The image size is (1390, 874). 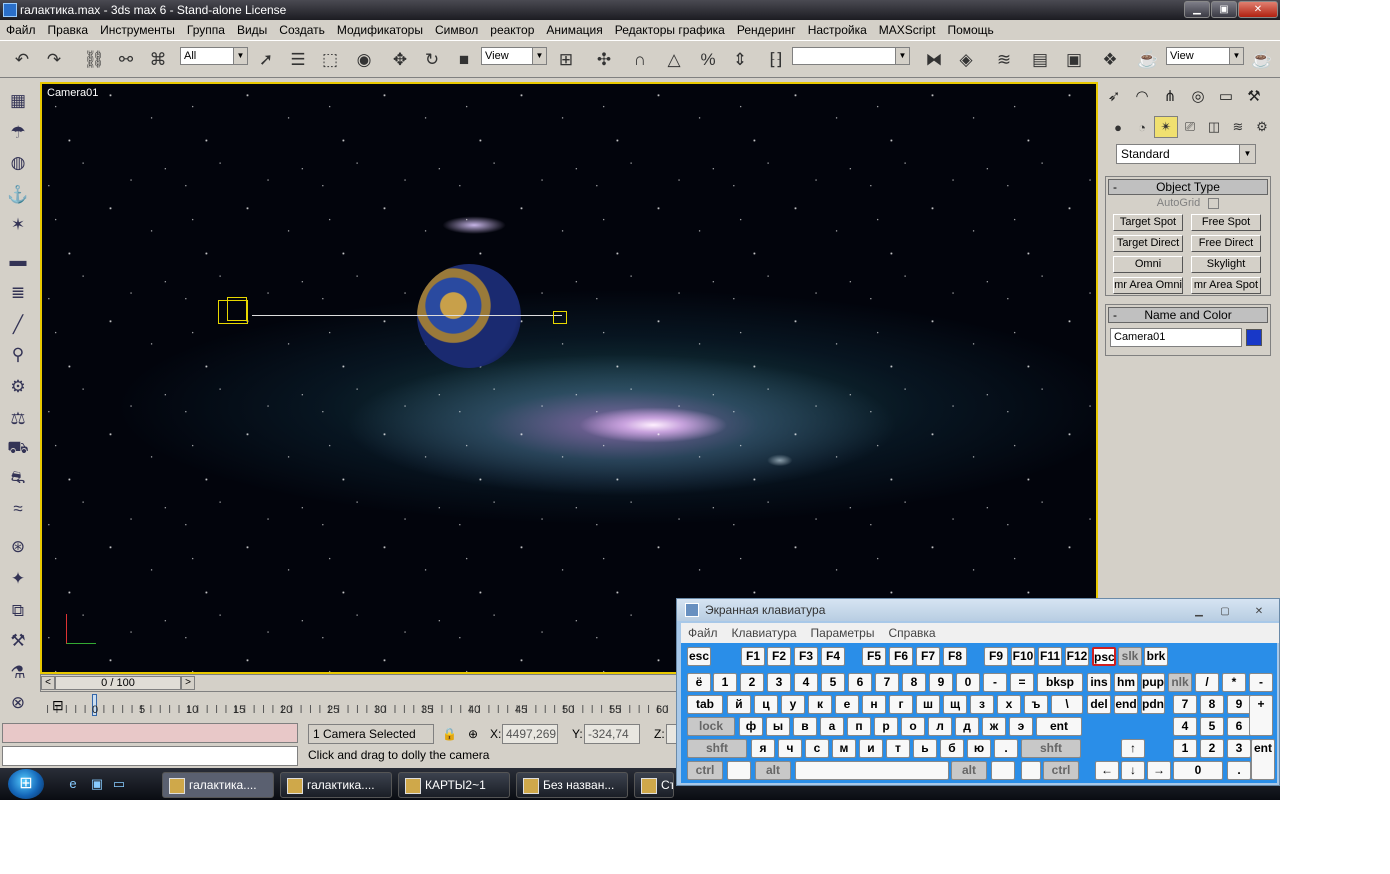 I want to click on edit-named-sel-icon: ⁅⁆, so click(x=776, y=60).